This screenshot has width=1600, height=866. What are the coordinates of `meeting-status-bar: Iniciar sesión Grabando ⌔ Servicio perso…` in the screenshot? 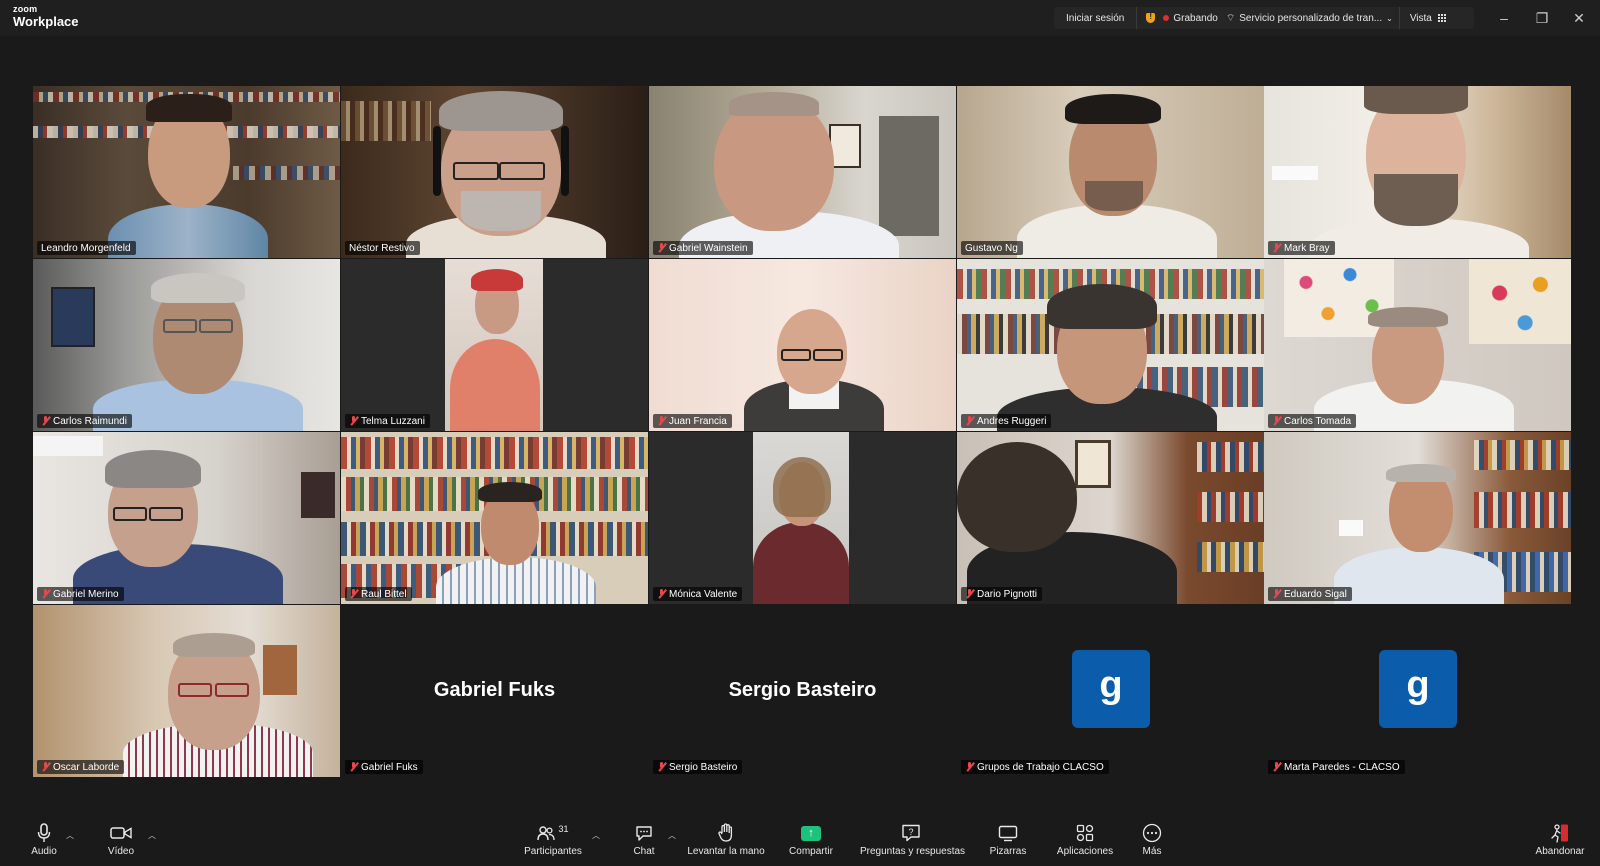 It's located at (1264, 18).